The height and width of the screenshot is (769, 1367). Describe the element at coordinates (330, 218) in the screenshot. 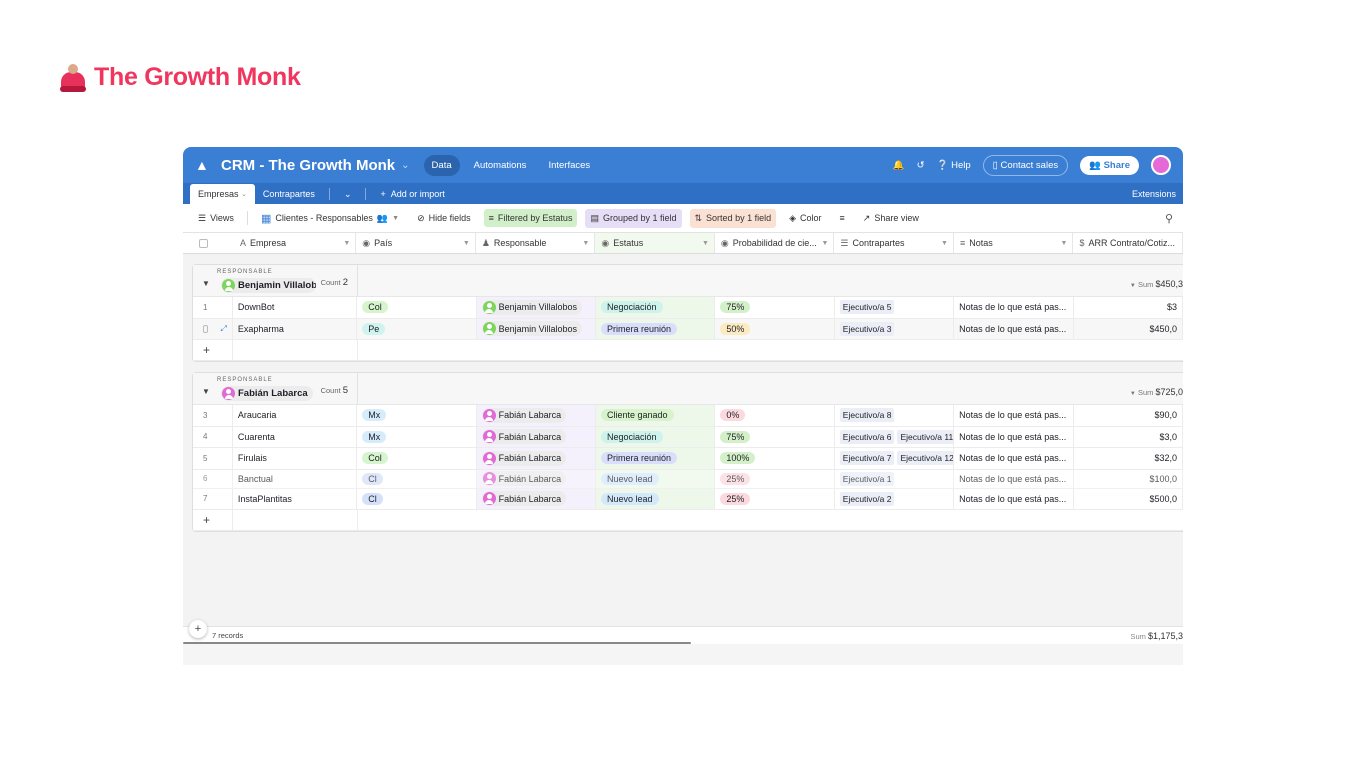

I see `view-switcher: ▦ Clientes - Responsables 👥 ▼` at that location.